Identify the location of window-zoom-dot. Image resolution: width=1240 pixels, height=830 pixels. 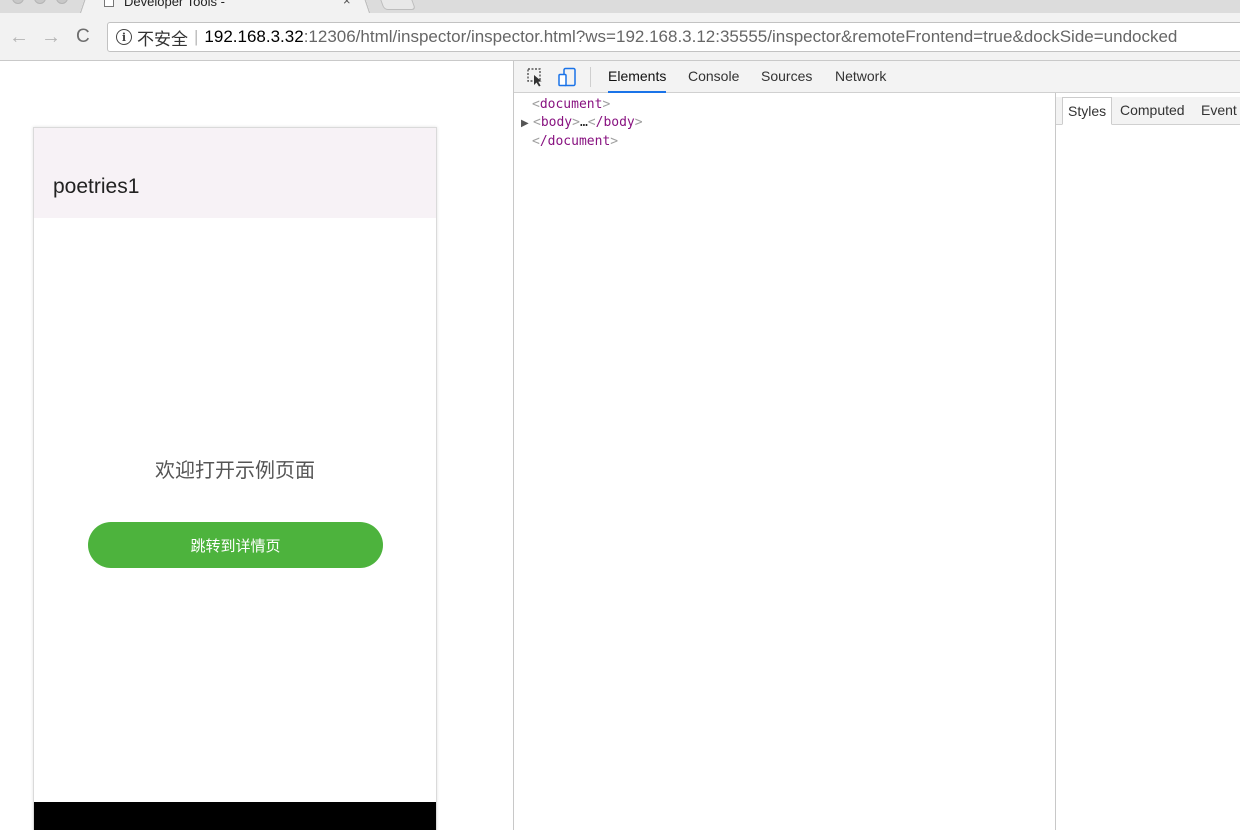
(62, 2).